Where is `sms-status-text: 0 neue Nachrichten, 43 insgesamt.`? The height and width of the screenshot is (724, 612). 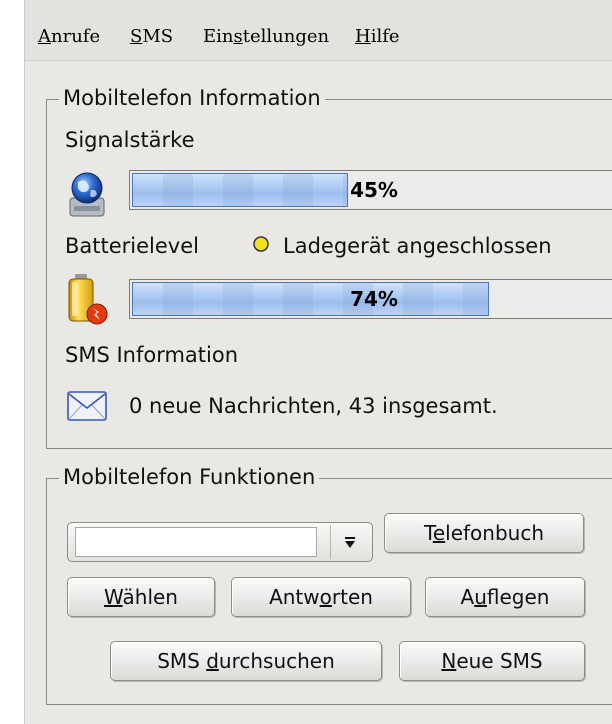
sms-status-text: 0 neue Nachrichten, 43 insgesamt. is located at coordinates (313, 406).